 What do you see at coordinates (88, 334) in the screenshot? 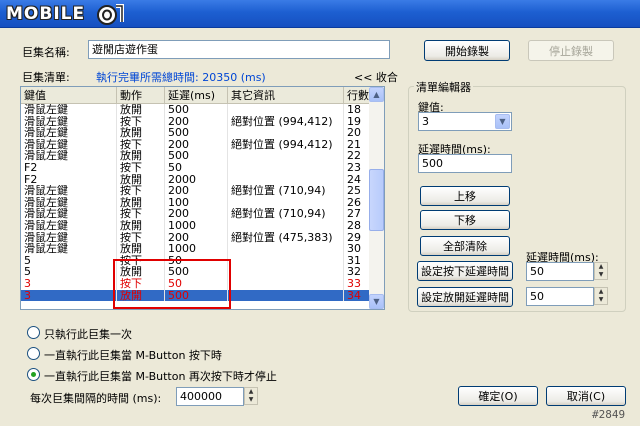
I see `run-once-label: 只執行此巨集一次` at bounding box center [88, 334].